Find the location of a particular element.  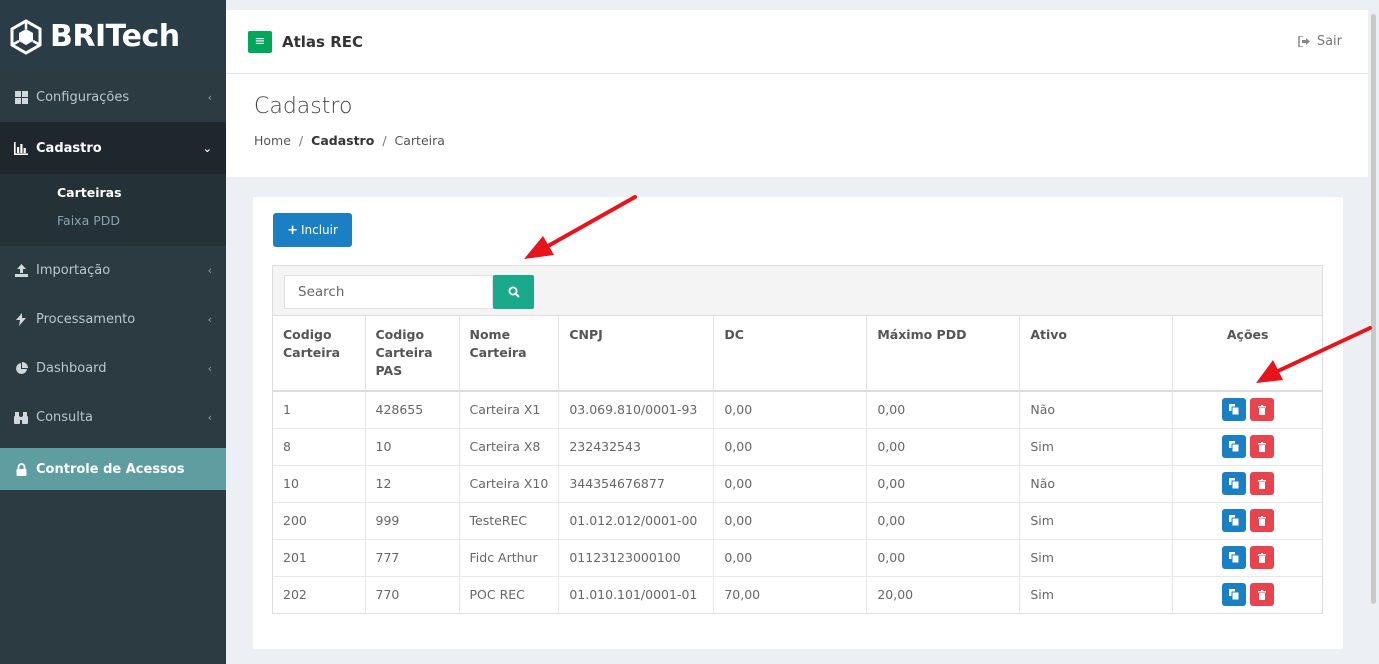

sidebar-subitem-faixa-pdd: Faixa PDD is located at coordinates (113, 220).